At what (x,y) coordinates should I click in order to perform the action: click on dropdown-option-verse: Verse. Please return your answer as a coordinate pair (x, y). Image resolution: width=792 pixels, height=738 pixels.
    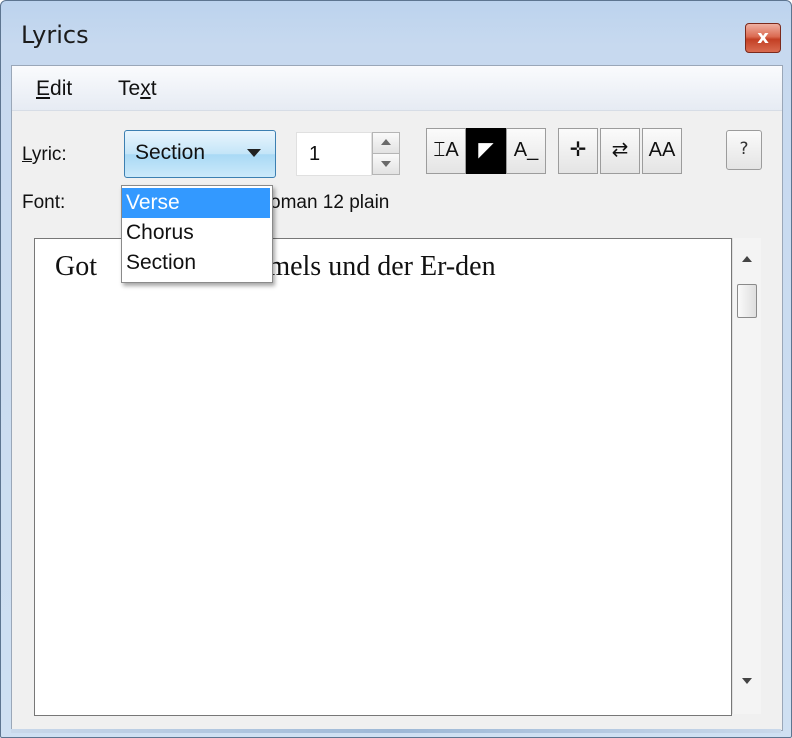
    Looking at the image, I should click on (196, 203).